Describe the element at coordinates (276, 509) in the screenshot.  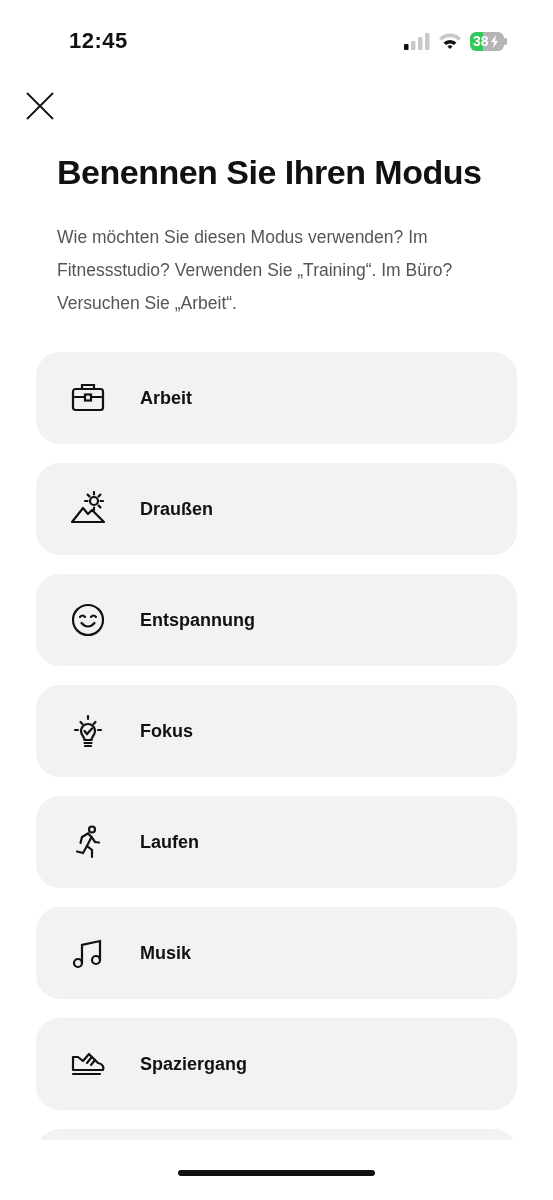
I see `mode-option: Draußen` at that location.